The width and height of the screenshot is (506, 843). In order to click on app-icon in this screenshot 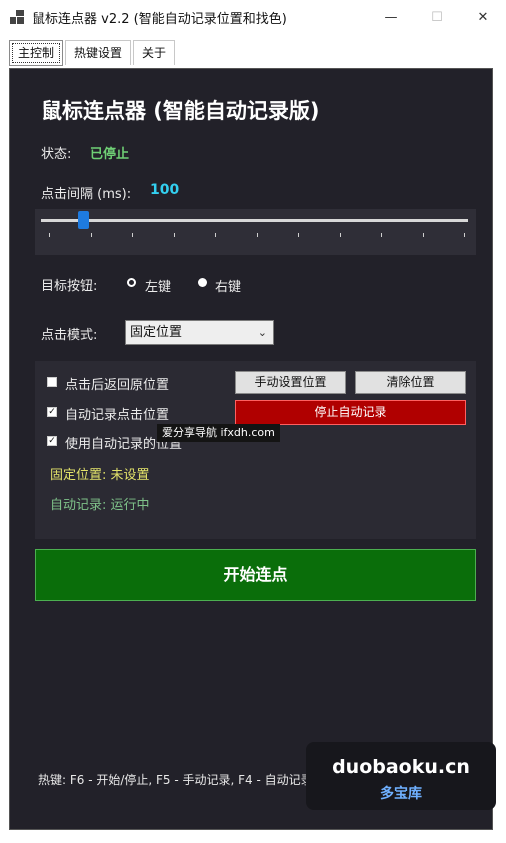, I will do `click(17, 17)`.